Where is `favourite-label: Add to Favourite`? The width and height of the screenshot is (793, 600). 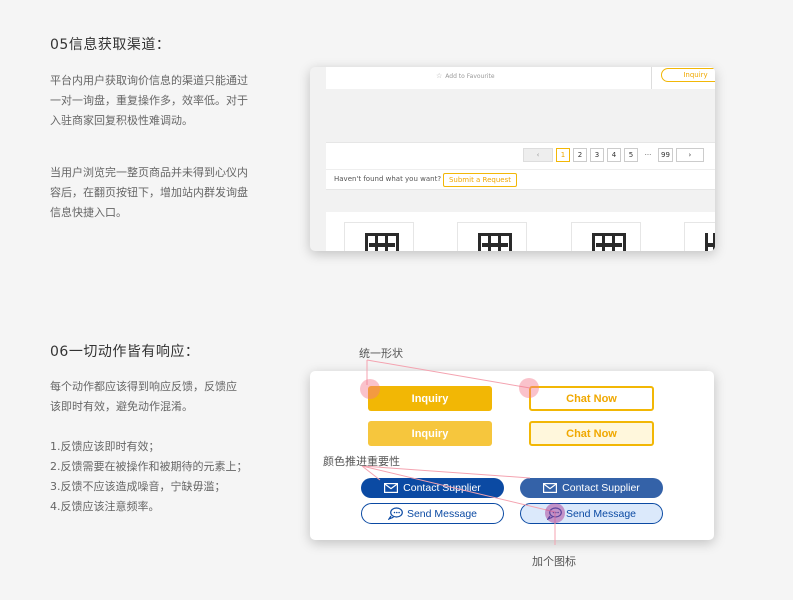 favourite-label: Add to Favourite is located at coordinates (470, 76).